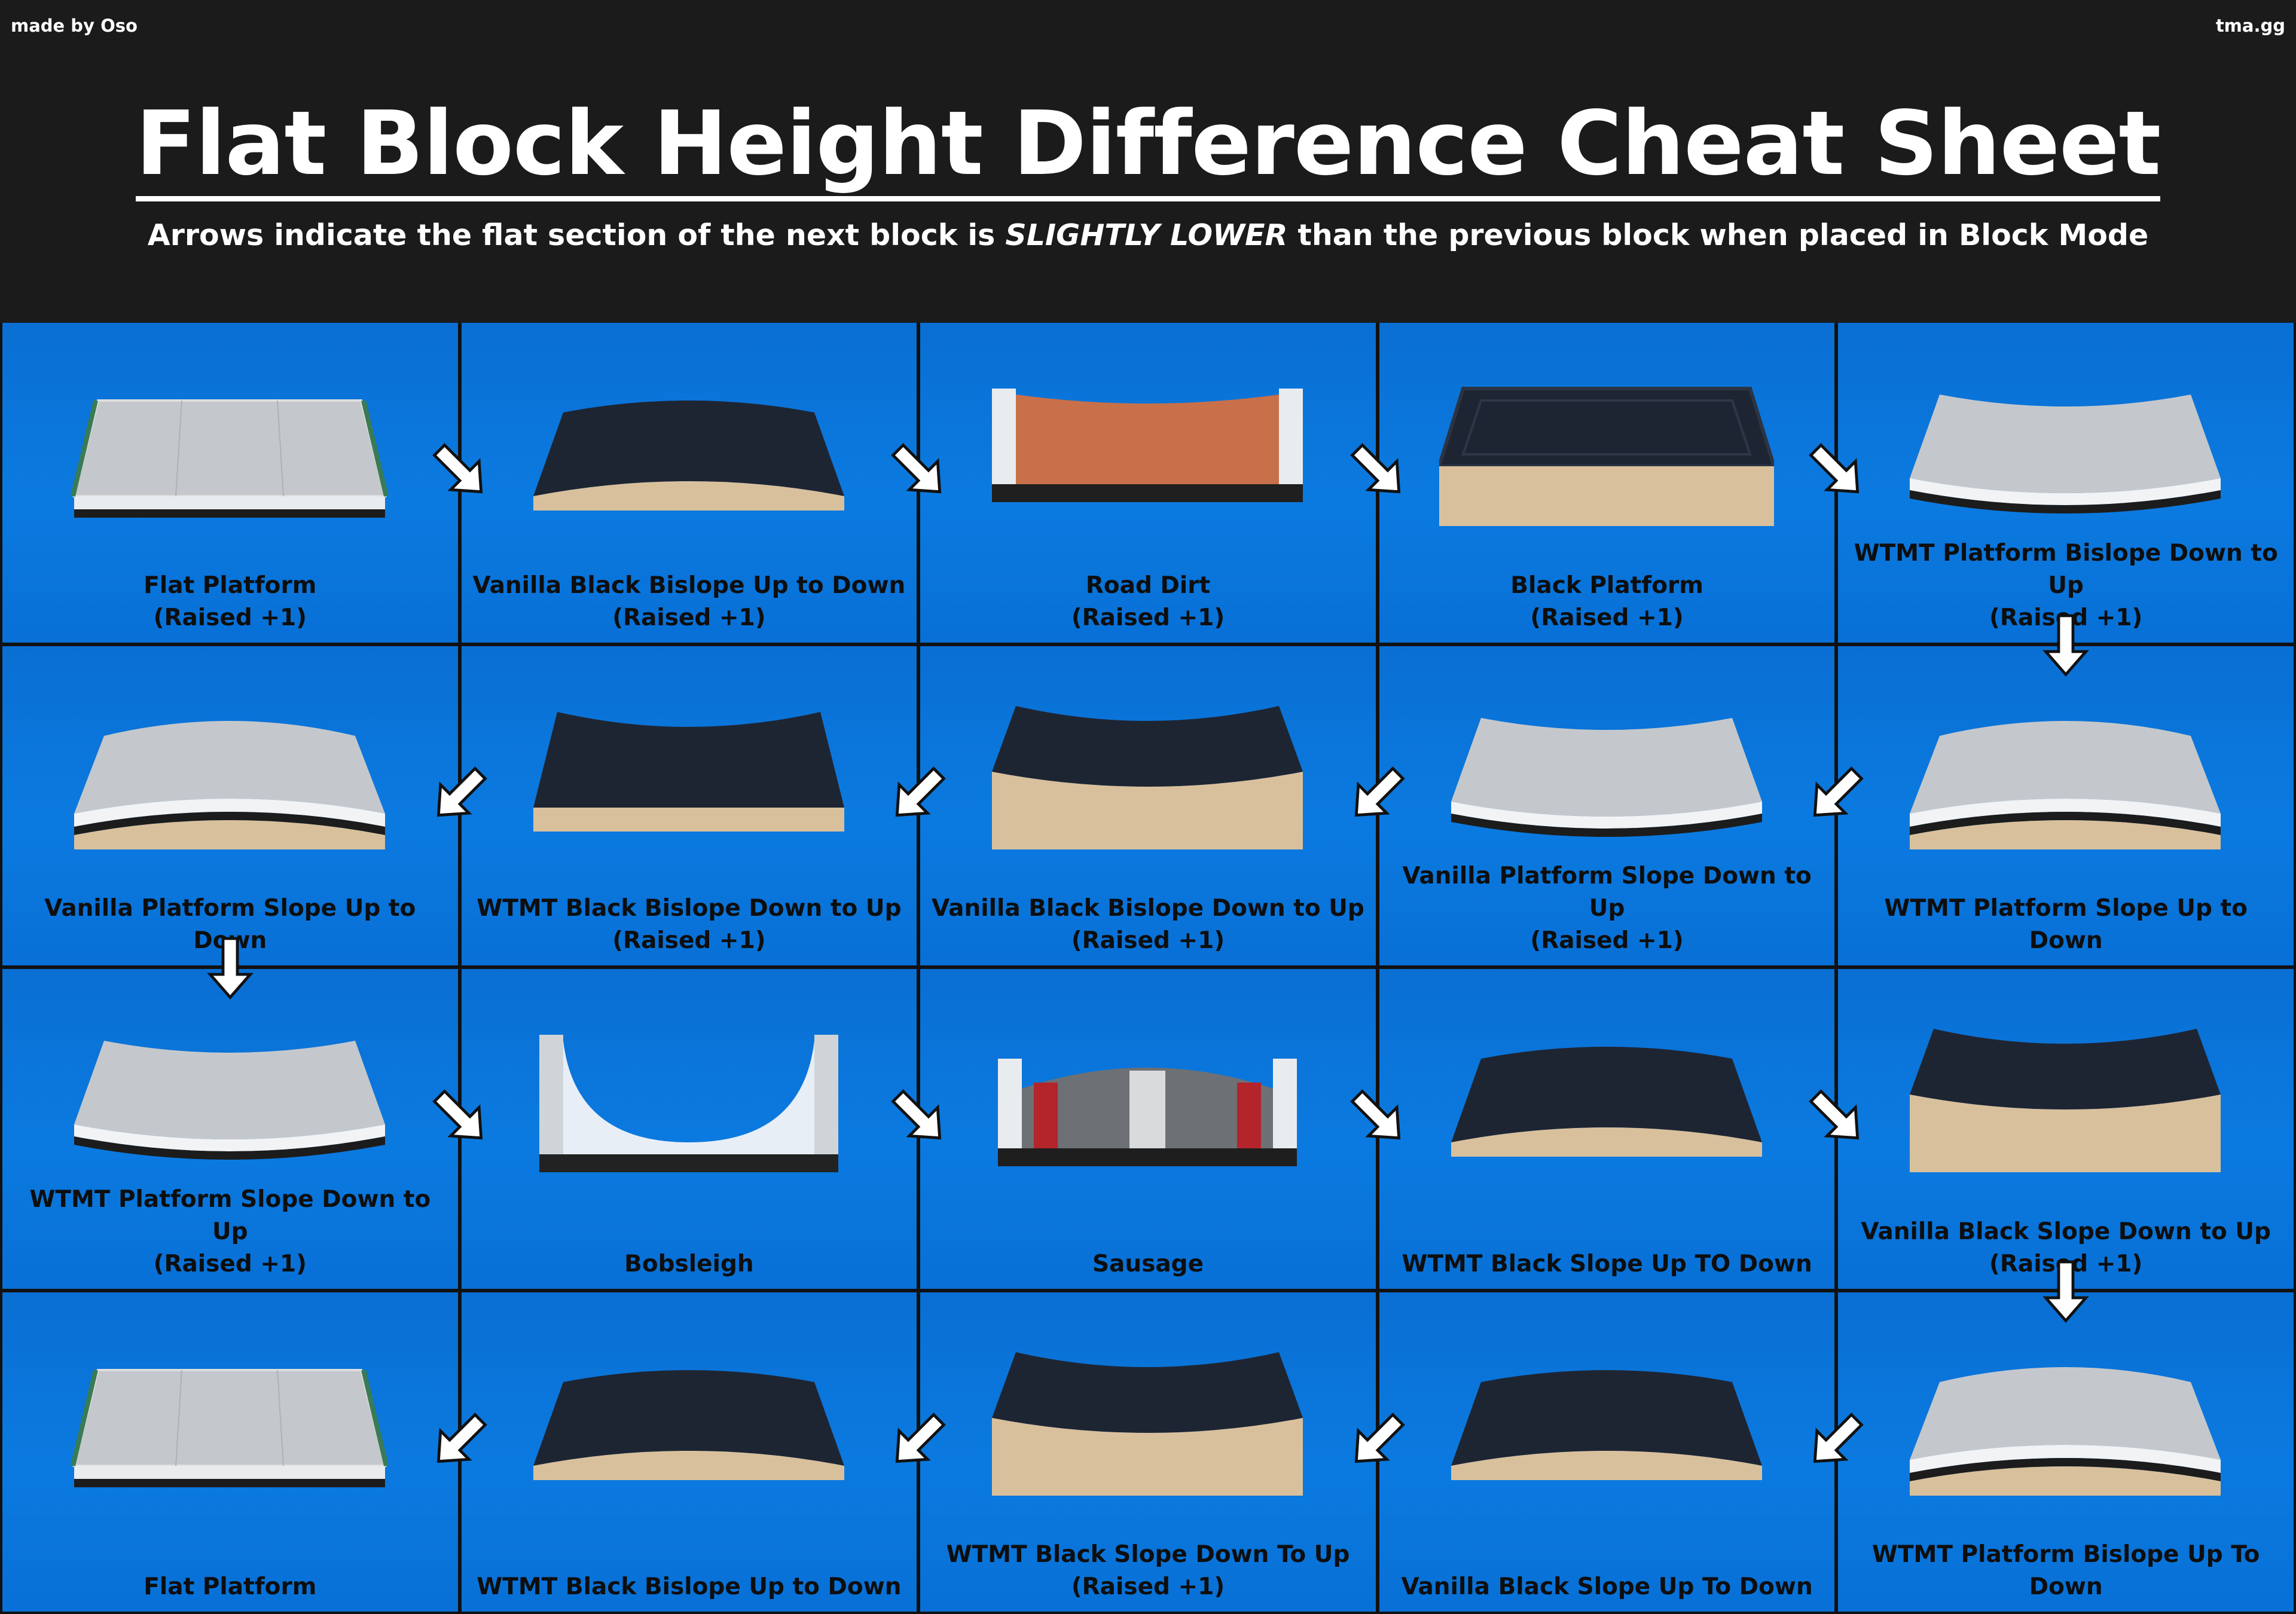 This screenshot has height=1614, width=2296. I want to click on block-name: WTMT Black Bislope Up to Down, so click(689, 1586).